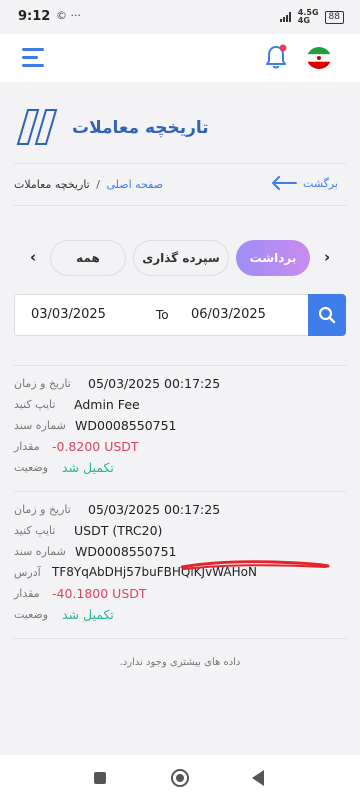 Image resolution: width=360 pixels, height=800 pixels. What do you see at coordinates (180, 405) in the screenshot?
I see `record-type-row: تایپ کنید Admin Fee` at bounding box center [180, 405].